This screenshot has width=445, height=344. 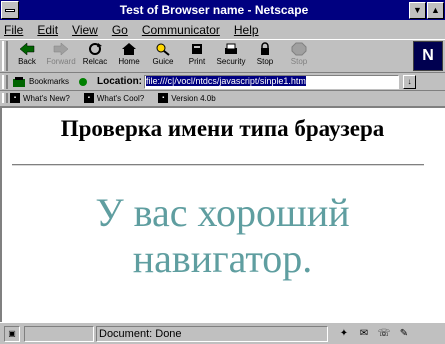 I want to click on navigator-icon: ✦, so click(x=344, y=334).